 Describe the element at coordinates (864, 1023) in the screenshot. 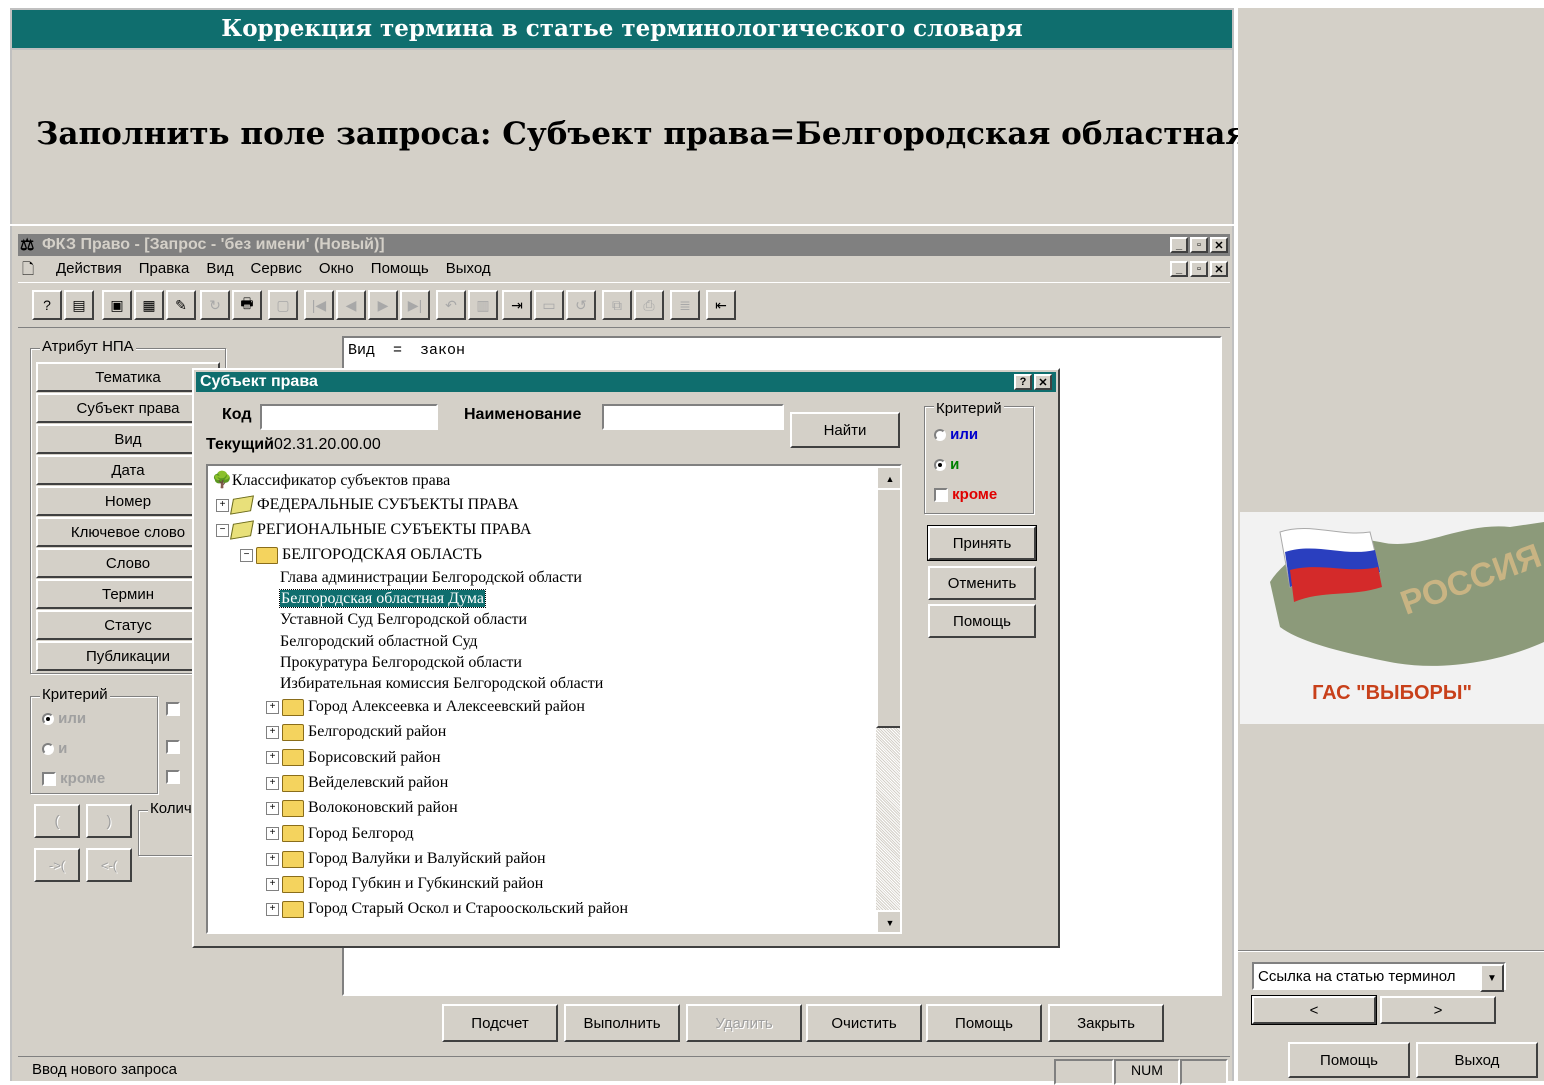

I see `bottom-button: Очистить` at that location.